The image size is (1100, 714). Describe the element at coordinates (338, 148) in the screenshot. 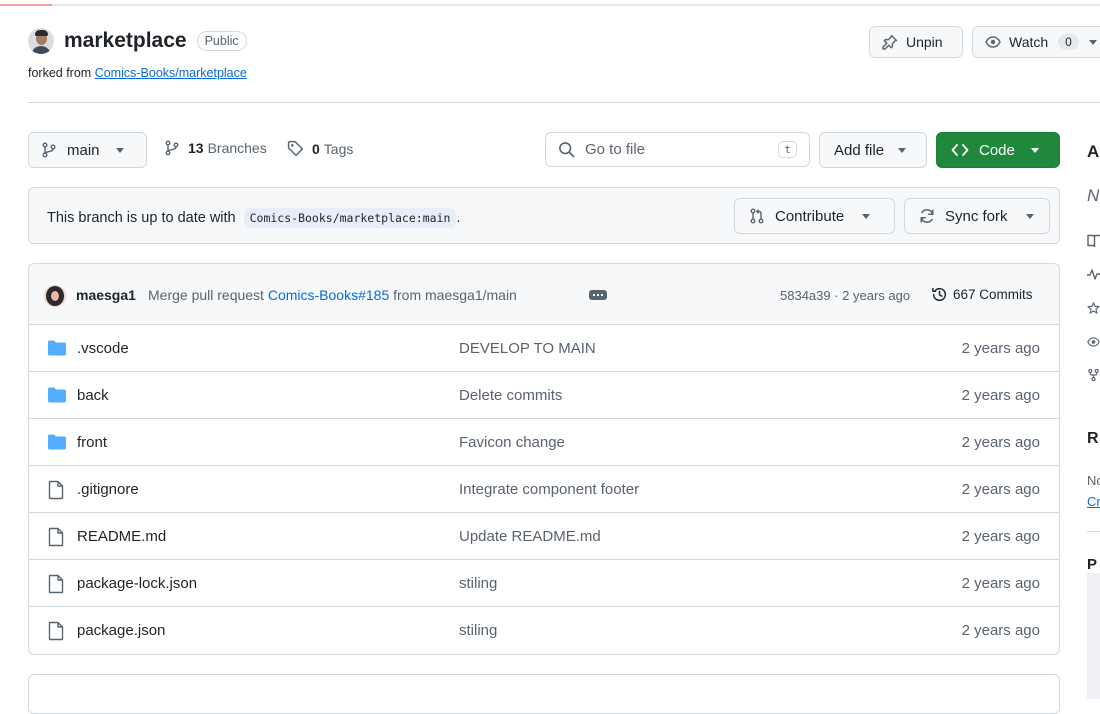

I see `tags-label: Tags` at that location.